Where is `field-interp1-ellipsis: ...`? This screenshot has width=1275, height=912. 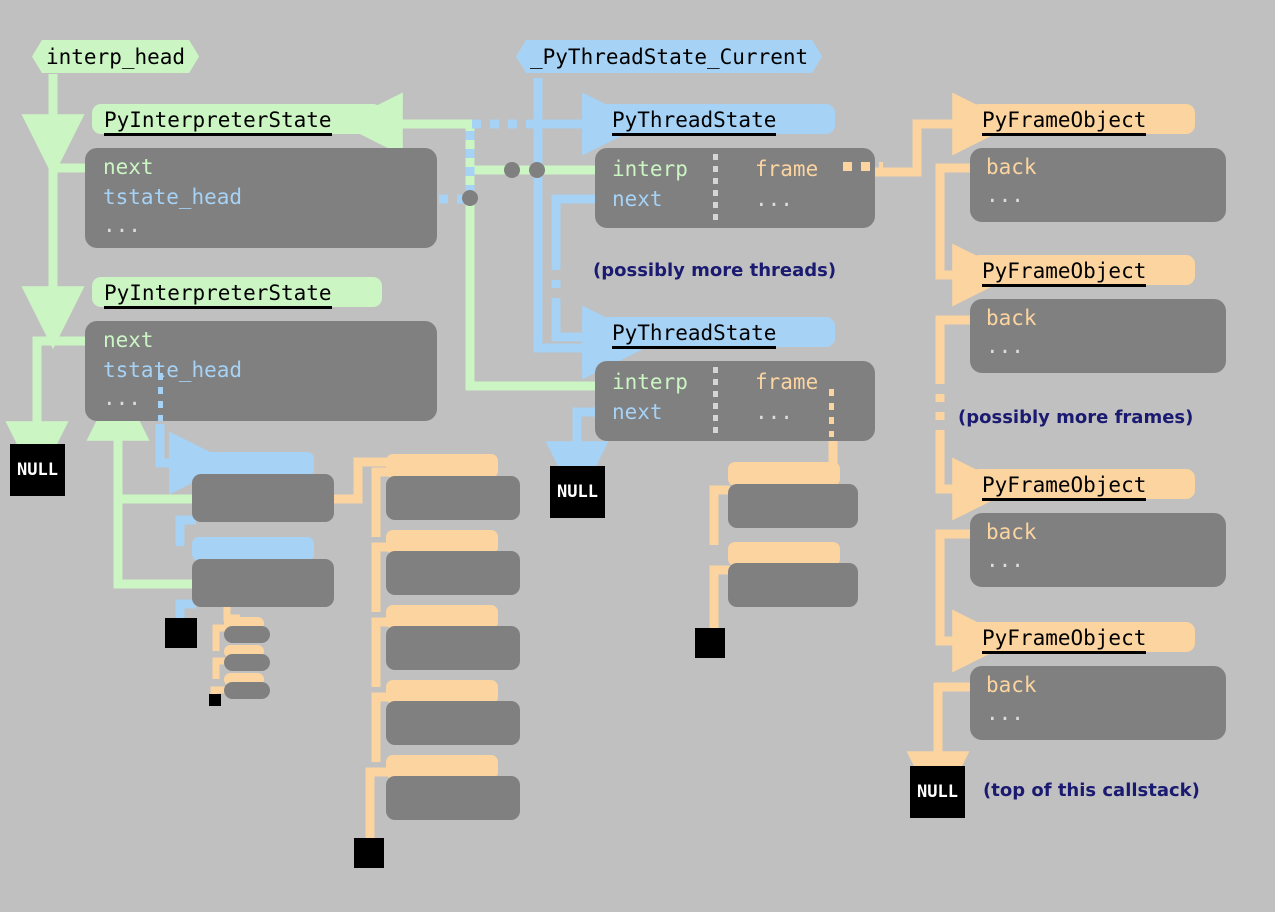 field-interp1-ellipsis: ... is located at coordinates (122, 225).